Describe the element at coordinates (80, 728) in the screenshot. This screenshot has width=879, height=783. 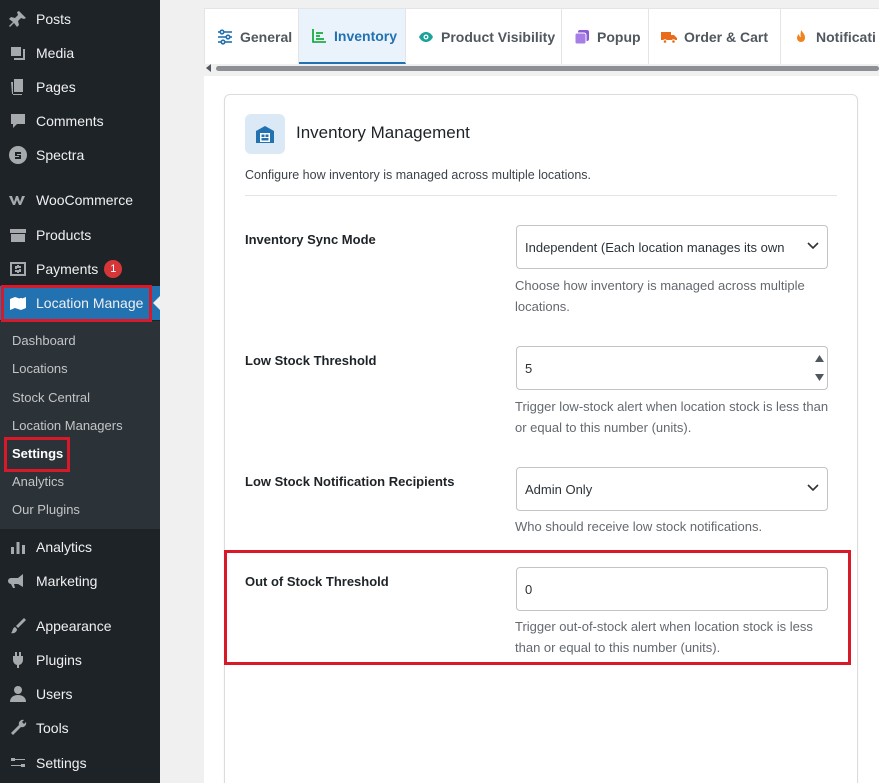
I see `menu-tools: Tools` at that location.